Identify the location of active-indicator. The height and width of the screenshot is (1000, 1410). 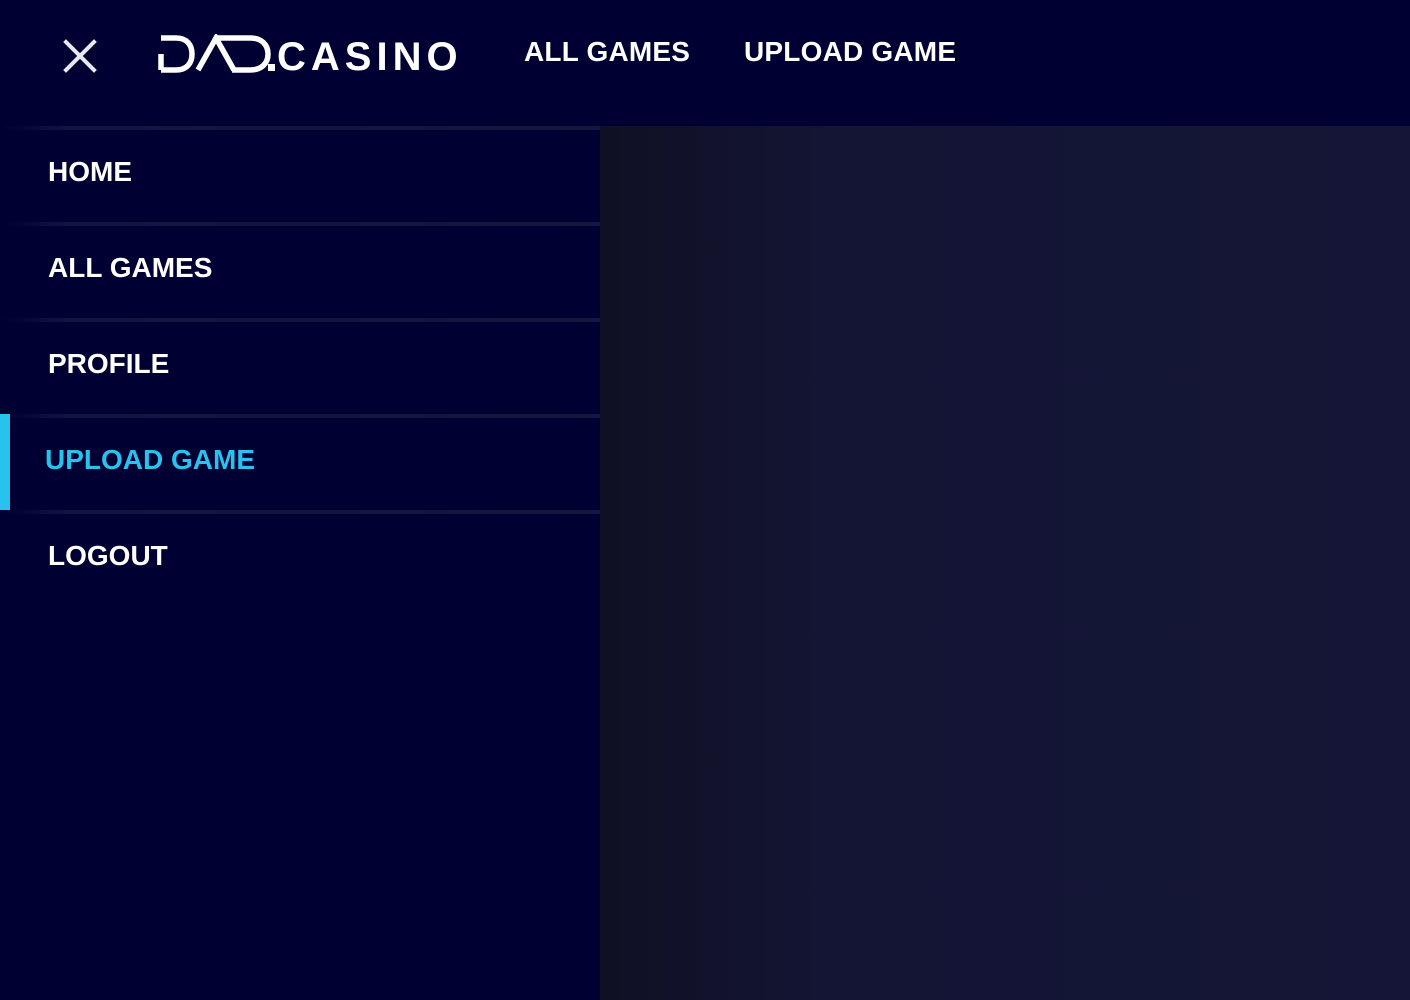
(5, 462).